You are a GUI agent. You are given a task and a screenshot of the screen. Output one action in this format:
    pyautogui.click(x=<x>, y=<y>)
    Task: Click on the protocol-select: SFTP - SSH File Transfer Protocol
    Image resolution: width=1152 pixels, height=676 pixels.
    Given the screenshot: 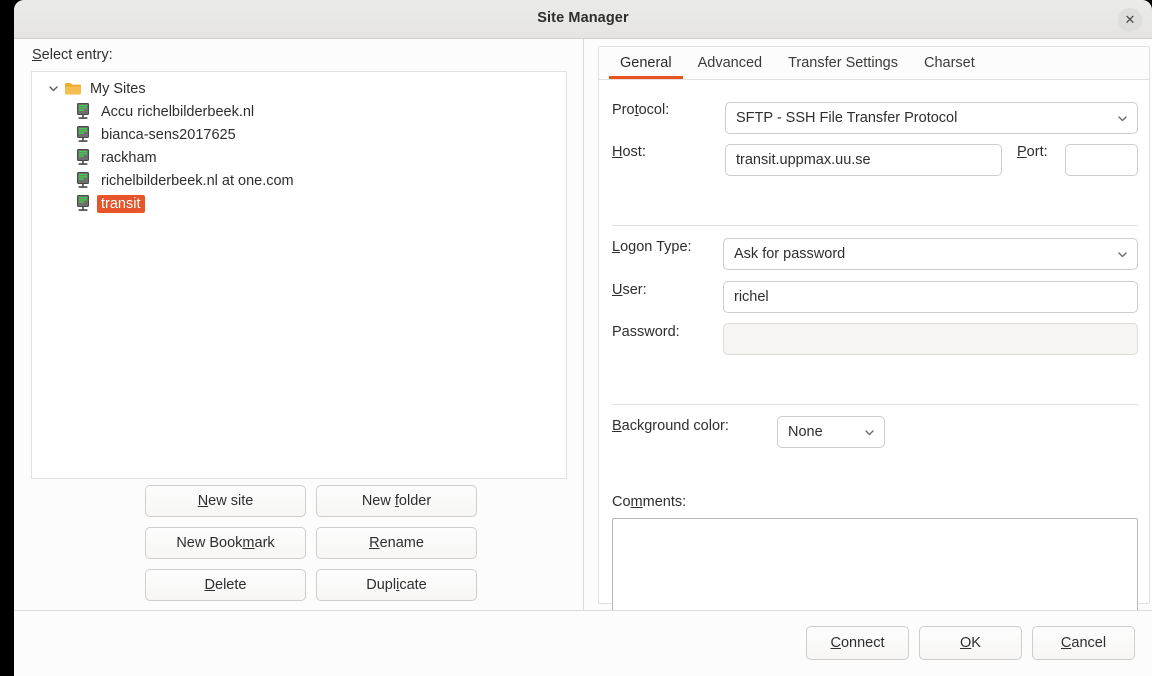 What is the action you would take?
    pyautogui.click(x=931, y=118)
    